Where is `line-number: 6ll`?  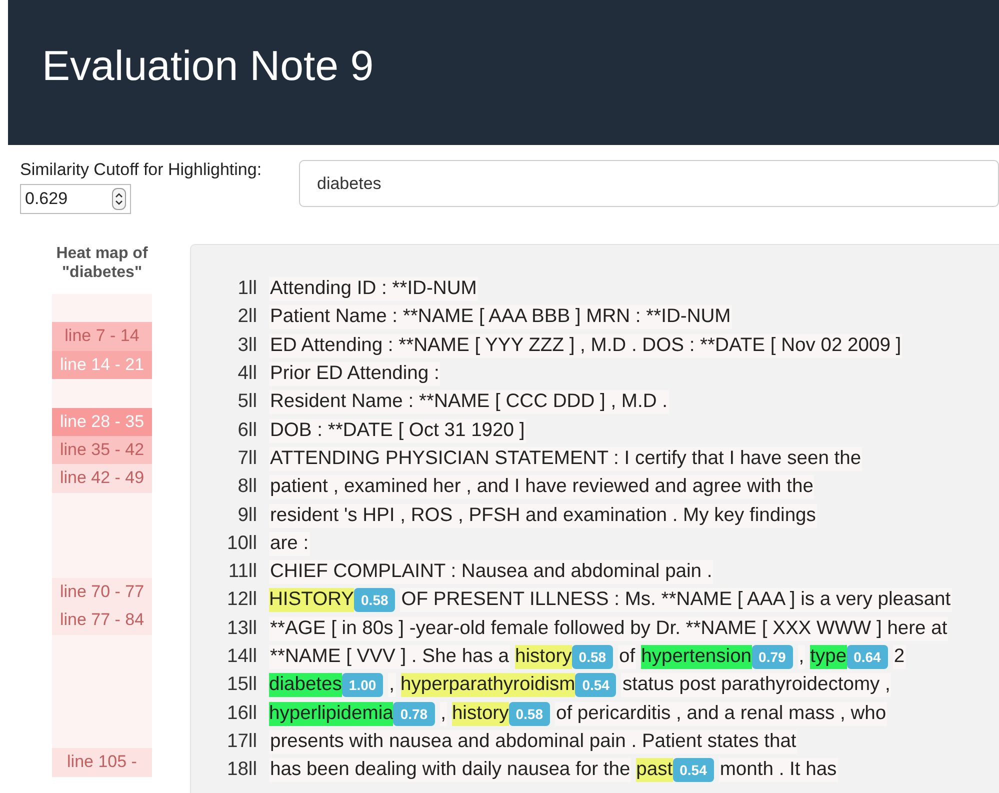 line-number: 6ll is located at coordinates (247, 431).